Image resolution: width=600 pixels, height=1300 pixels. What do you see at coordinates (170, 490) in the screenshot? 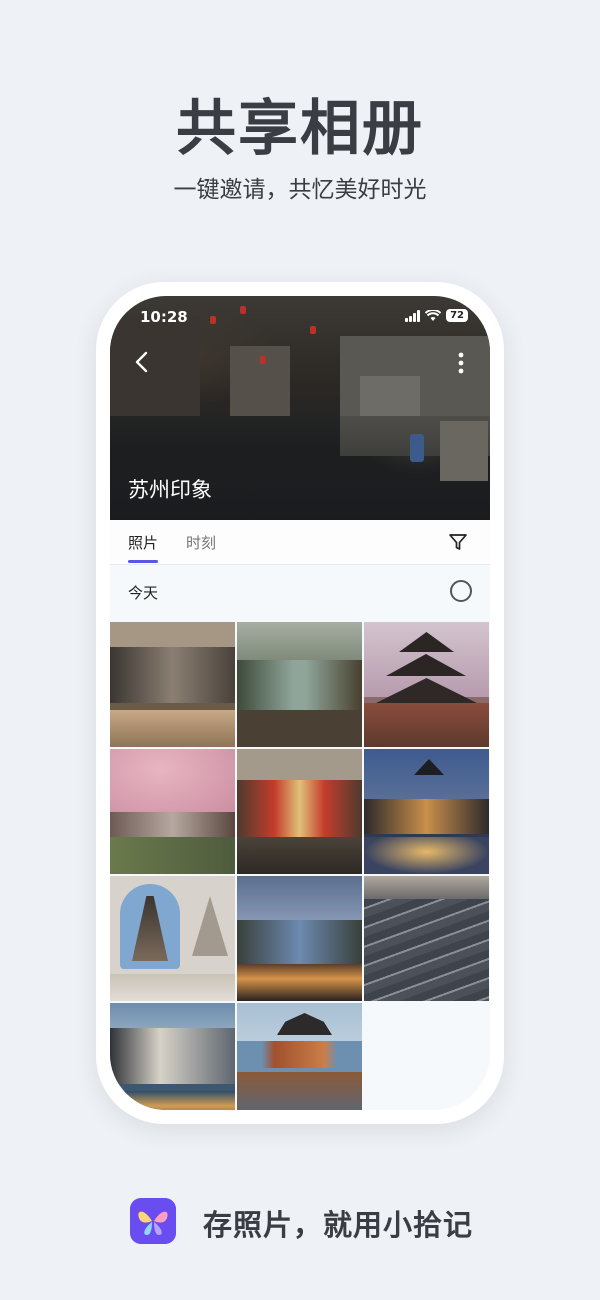
I see `album-title: 苏州印象` at bounding box center [170, 490].